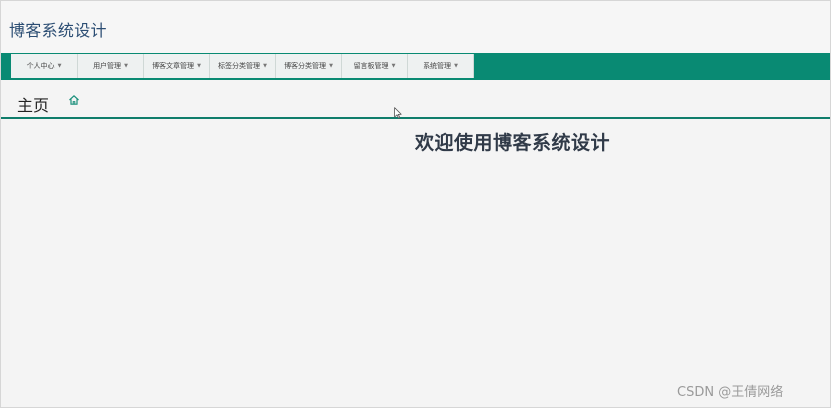 The width and height of the screenshot is (831, 408). I want to click on nav-item-personal-center: 个人中心 ▼, so click(44, 66).